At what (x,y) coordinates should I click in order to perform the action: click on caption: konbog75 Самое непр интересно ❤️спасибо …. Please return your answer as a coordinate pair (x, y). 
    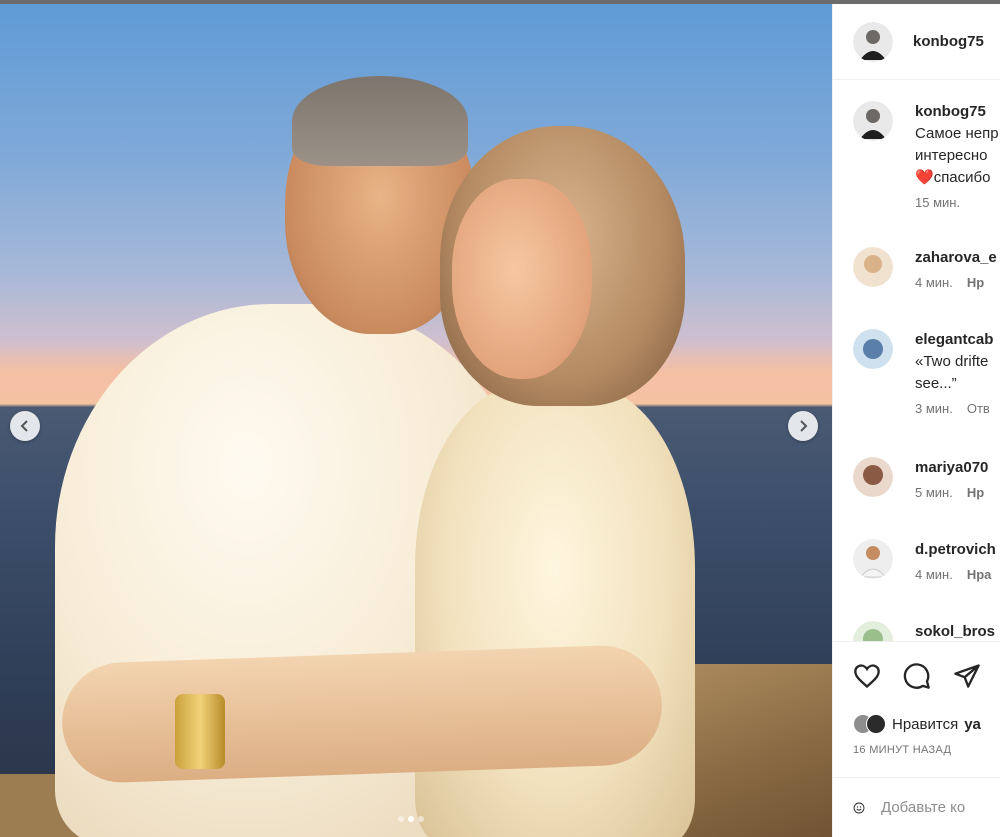
    Looking at the image, I should click on (926, 155).